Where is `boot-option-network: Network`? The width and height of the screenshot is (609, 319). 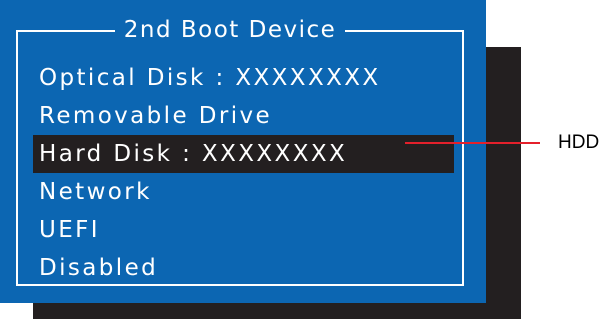
boot-option-network: Network is located at coordinates (243, 192).